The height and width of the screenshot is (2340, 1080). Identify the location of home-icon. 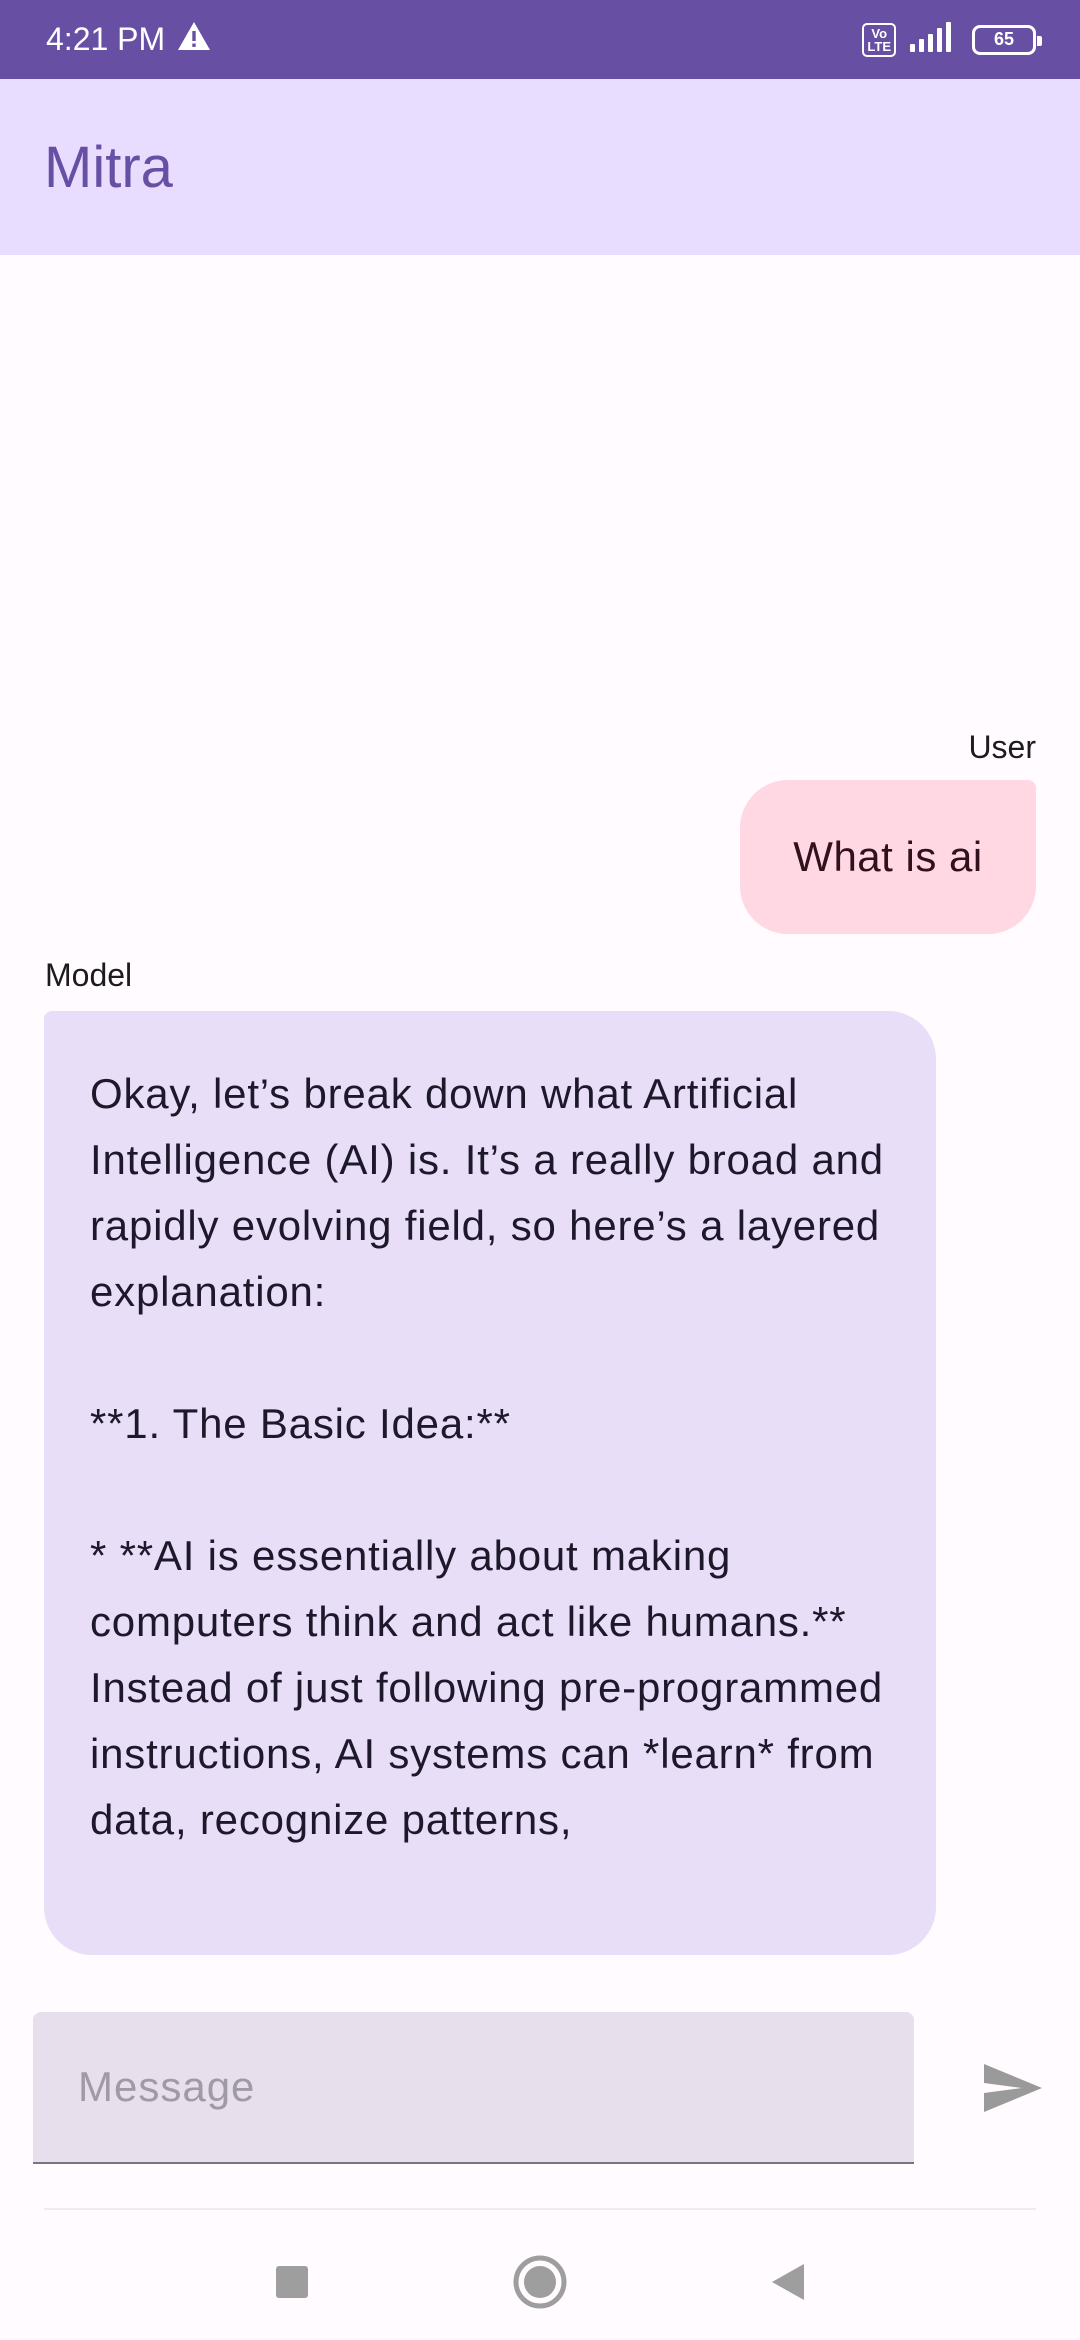
(540, 2282).